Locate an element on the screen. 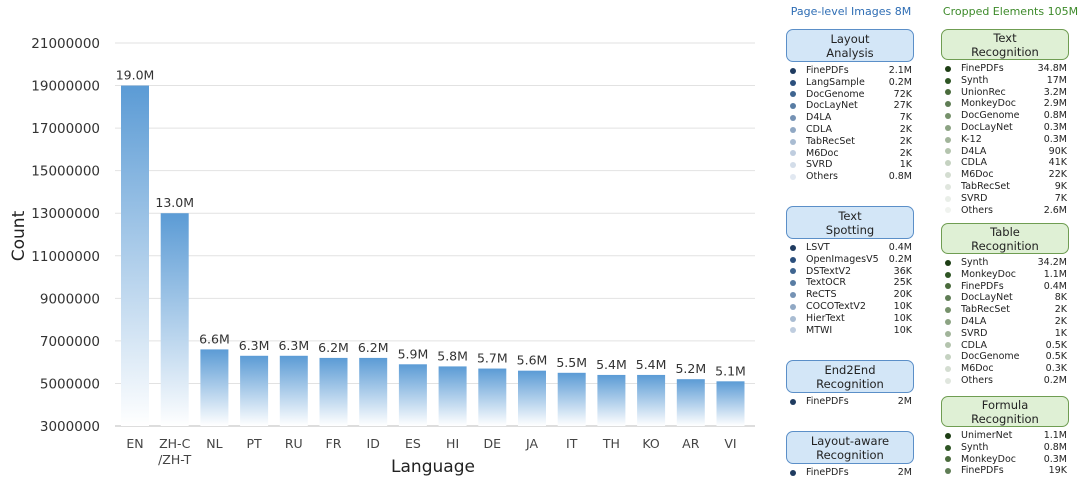  dataset-name: DocGenome is located at coordinates (990, 357).